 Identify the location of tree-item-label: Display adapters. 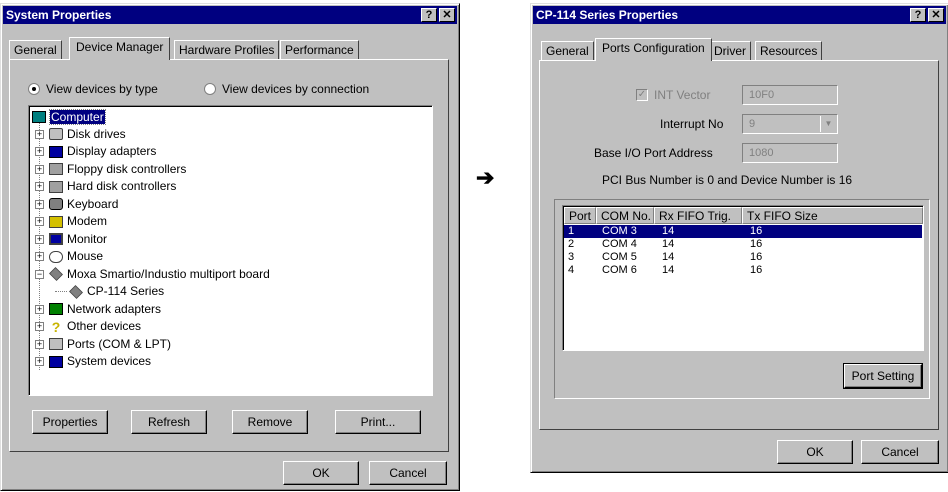
(112, 151).